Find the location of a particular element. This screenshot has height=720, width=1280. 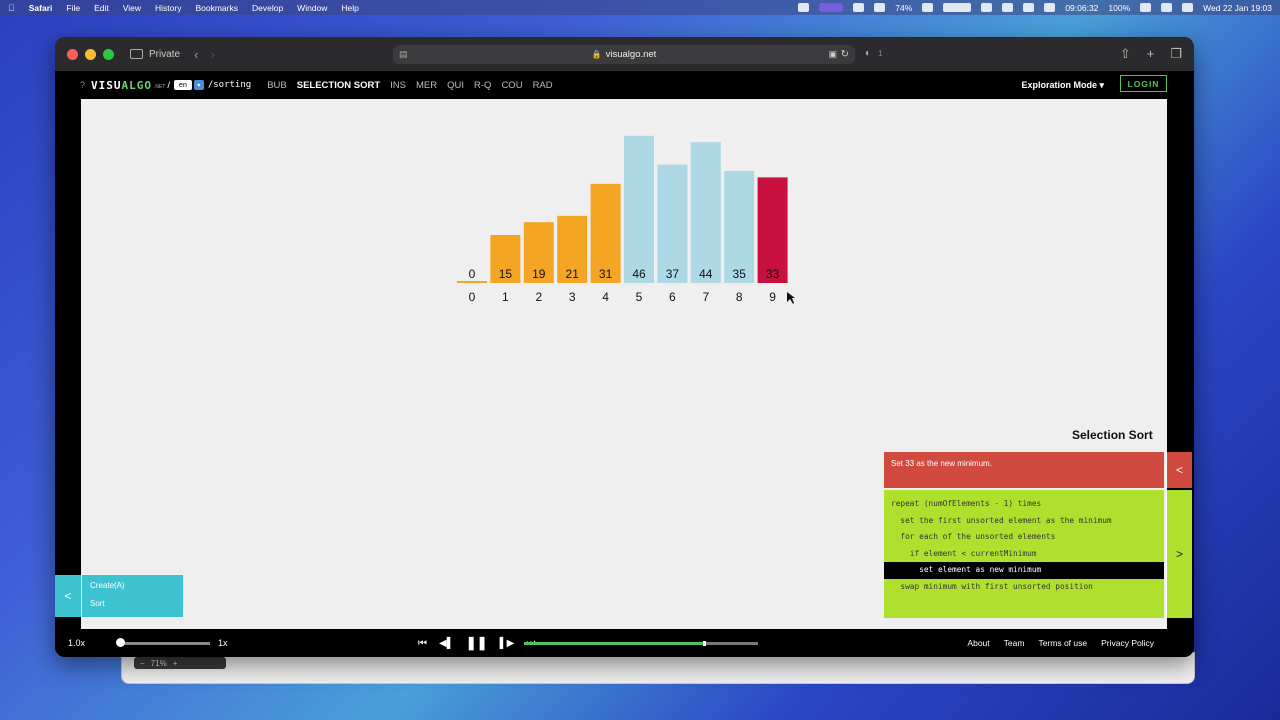

tab-quick-sort: QUI is located at coordinates (455, 85).